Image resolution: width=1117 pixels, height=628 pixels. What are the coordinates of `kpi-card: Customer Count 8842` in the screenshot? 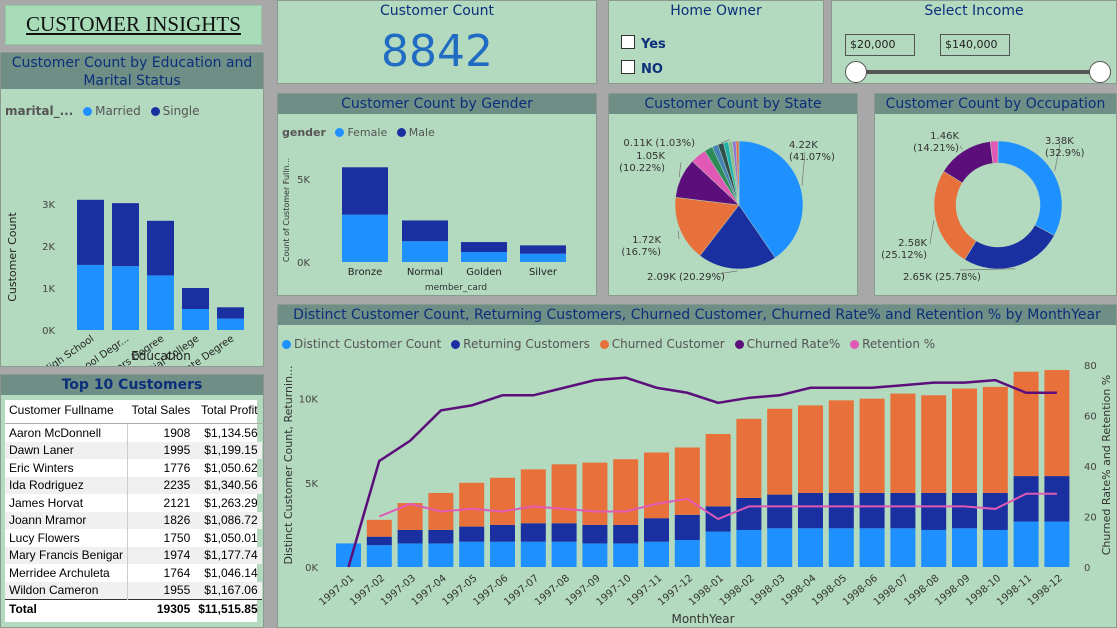 It's located at (437, 42).